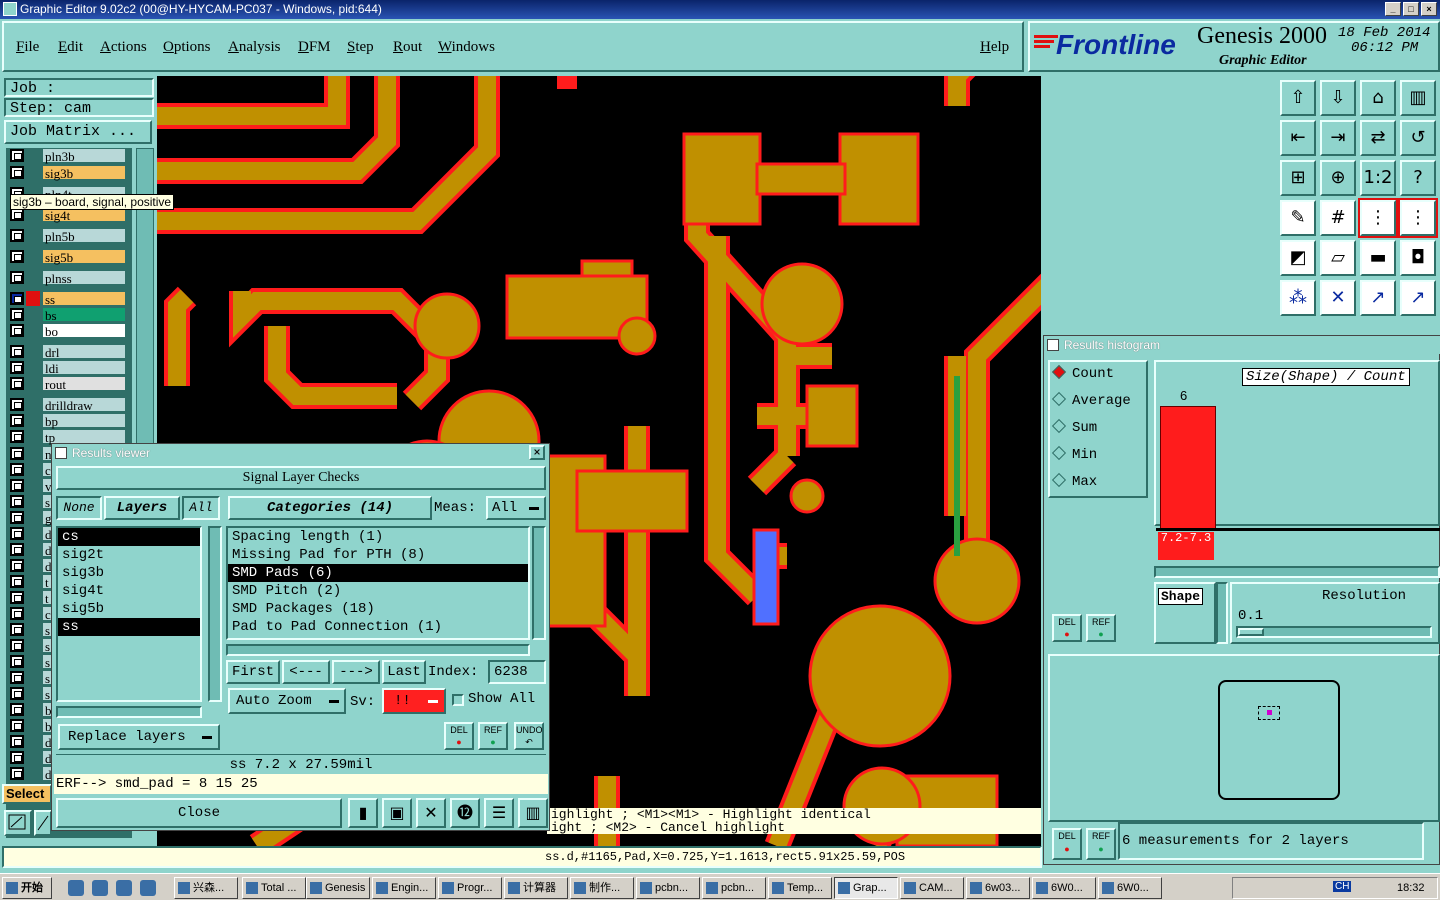 The width and height of the screenshot is (1440, 900). I want to click on severity-select: !!, so click(414, 701).